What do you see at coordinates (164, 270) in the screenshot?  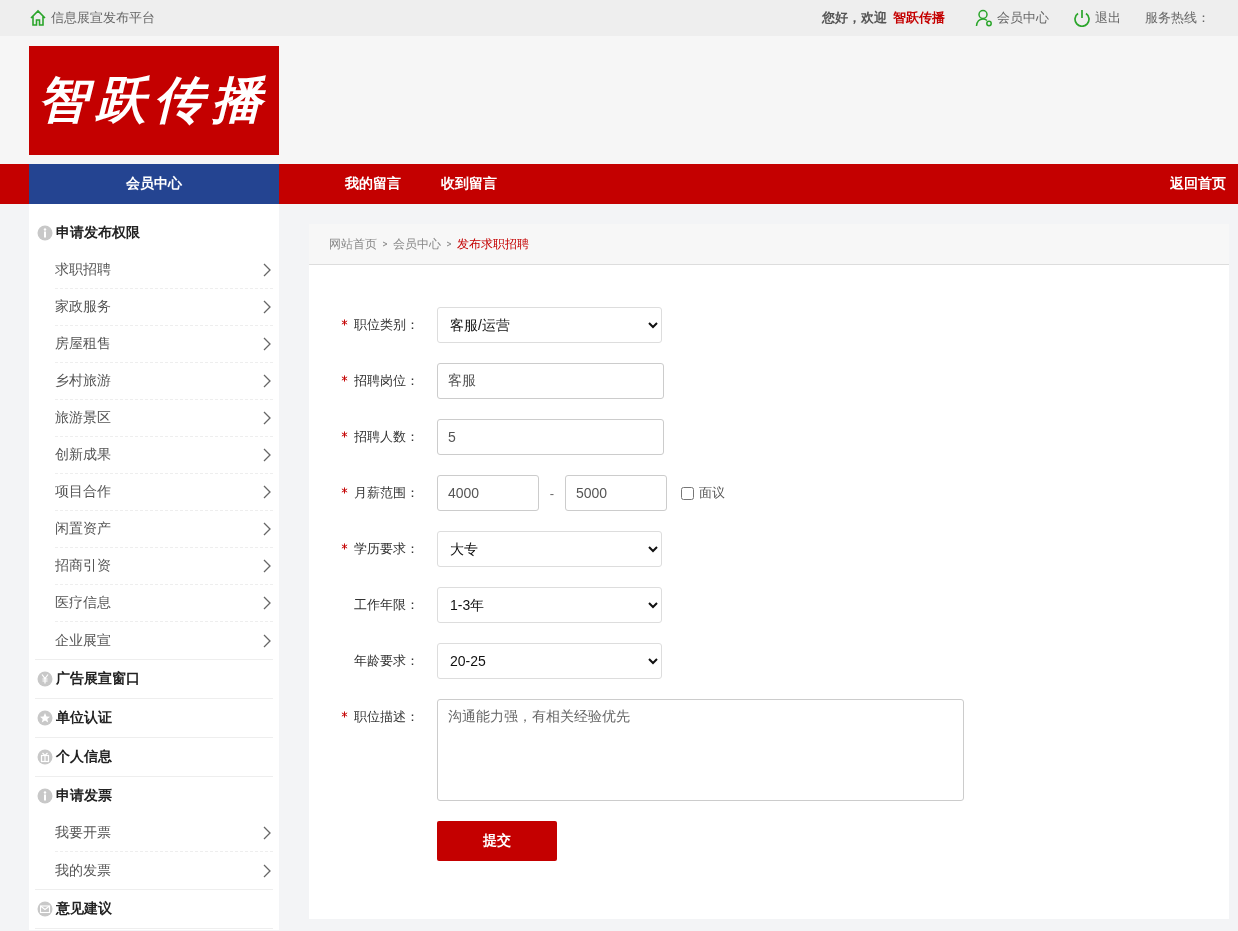 I see `sidebar-item: 求职招聘` at bounding box center [164, 270].